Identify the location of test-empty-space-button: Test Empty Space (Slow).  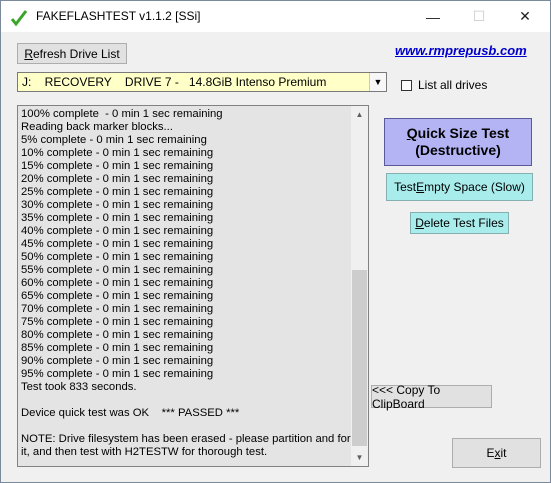
(459, 187).